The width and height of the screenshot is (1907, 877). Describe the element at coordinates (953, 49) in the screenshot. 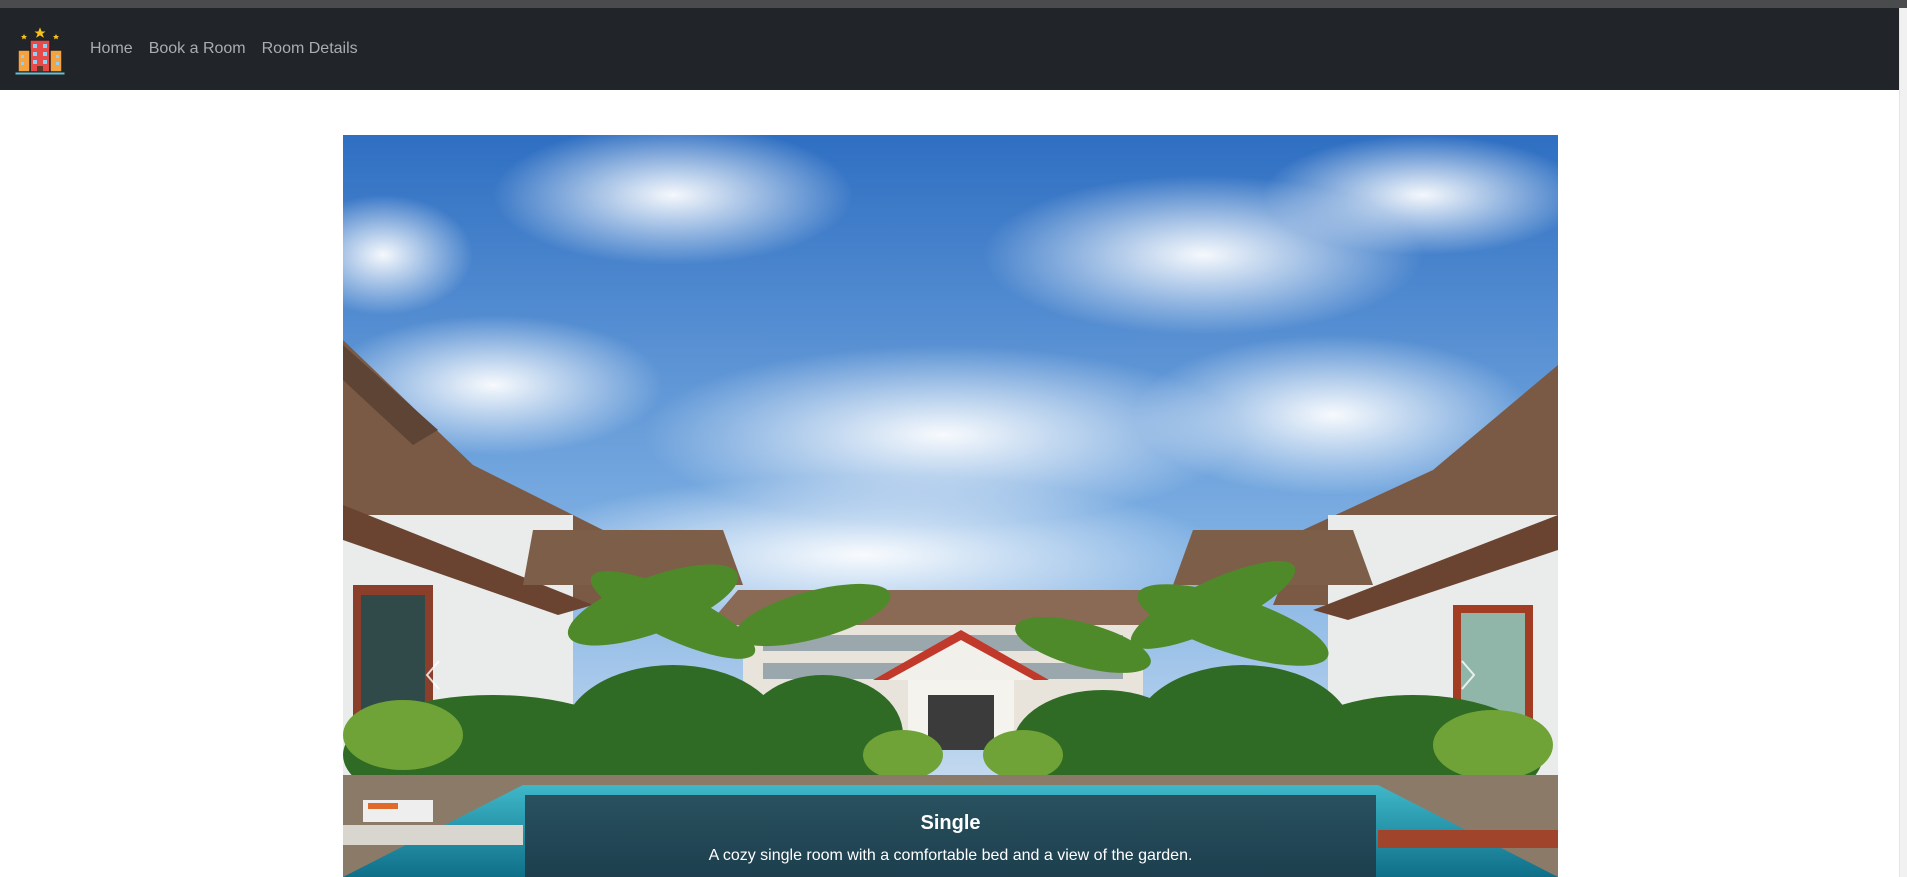

I see `navbar: Home Book a Room Room Details` at that location.